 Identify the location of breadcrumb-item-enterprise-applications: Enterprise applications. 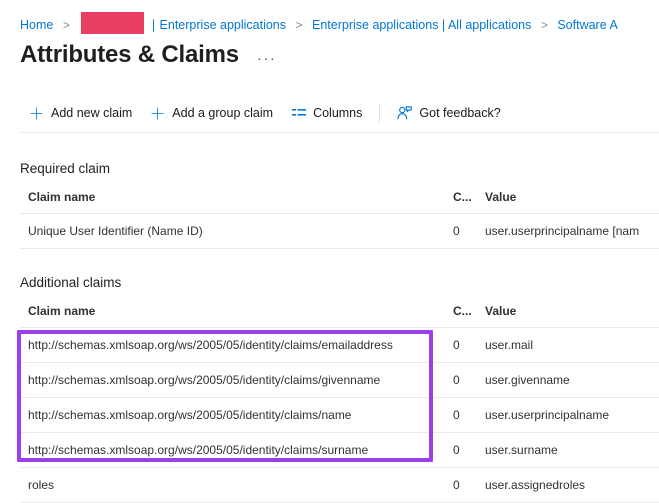
(223, 25).